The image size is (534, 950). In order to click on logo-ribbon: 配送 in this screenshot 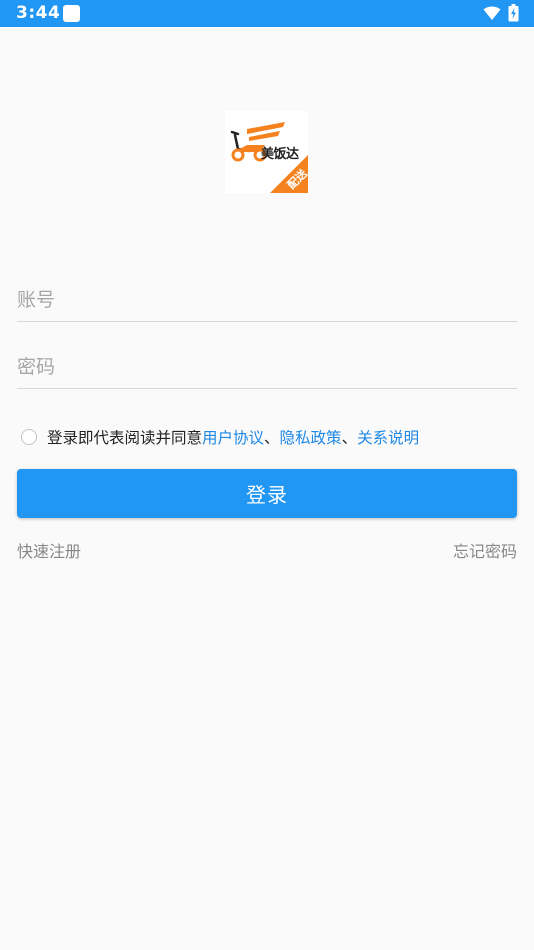, I will do `click(288, 176)`.